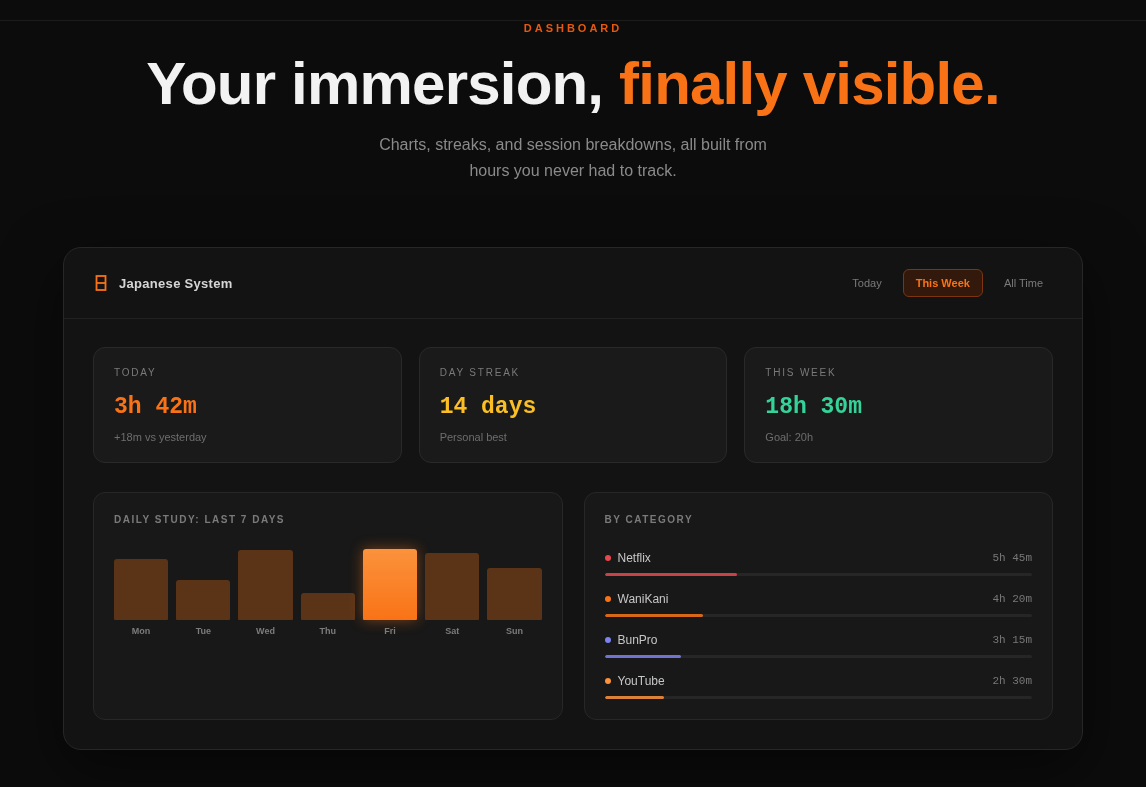  Describe the element at coordinates (573, 28) in the screenshot. I see `eyebrow-label: DASHBOARD` at that location.